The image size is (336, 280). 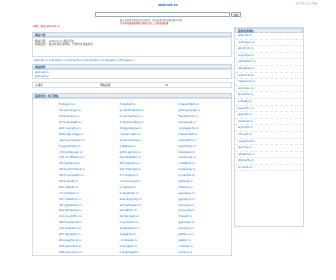 What do you see at coordinates (144, 23) in the screenshot?
I see `notice-line-2: 只有本站收录的网站才能显示在上方的查询结果` at bounding box center [144, 23].